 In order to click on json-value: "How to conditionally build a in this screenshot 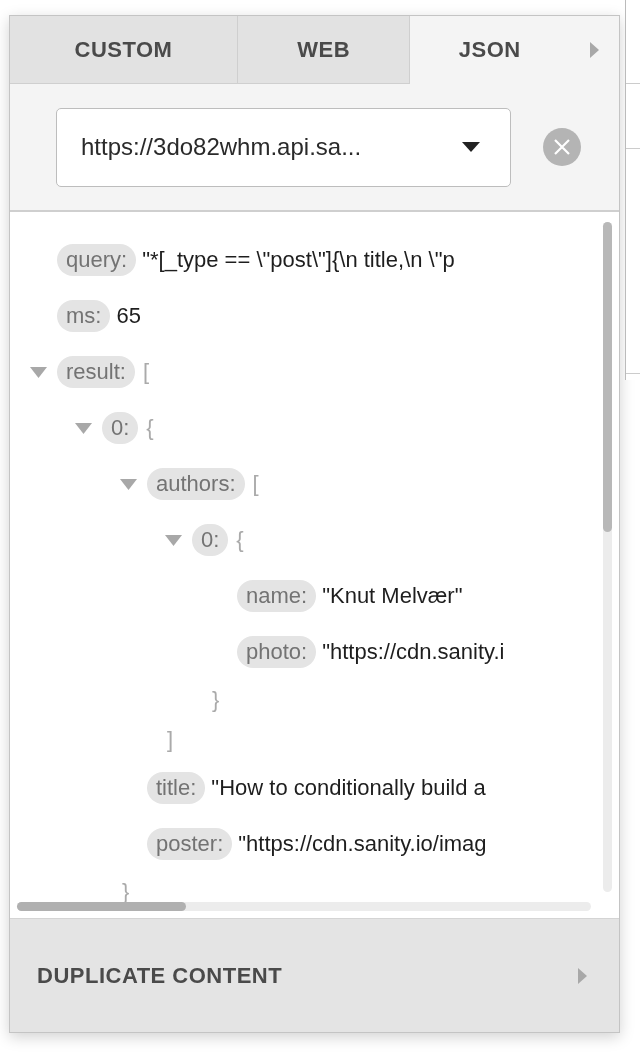, I will do `click(348, 788)`.